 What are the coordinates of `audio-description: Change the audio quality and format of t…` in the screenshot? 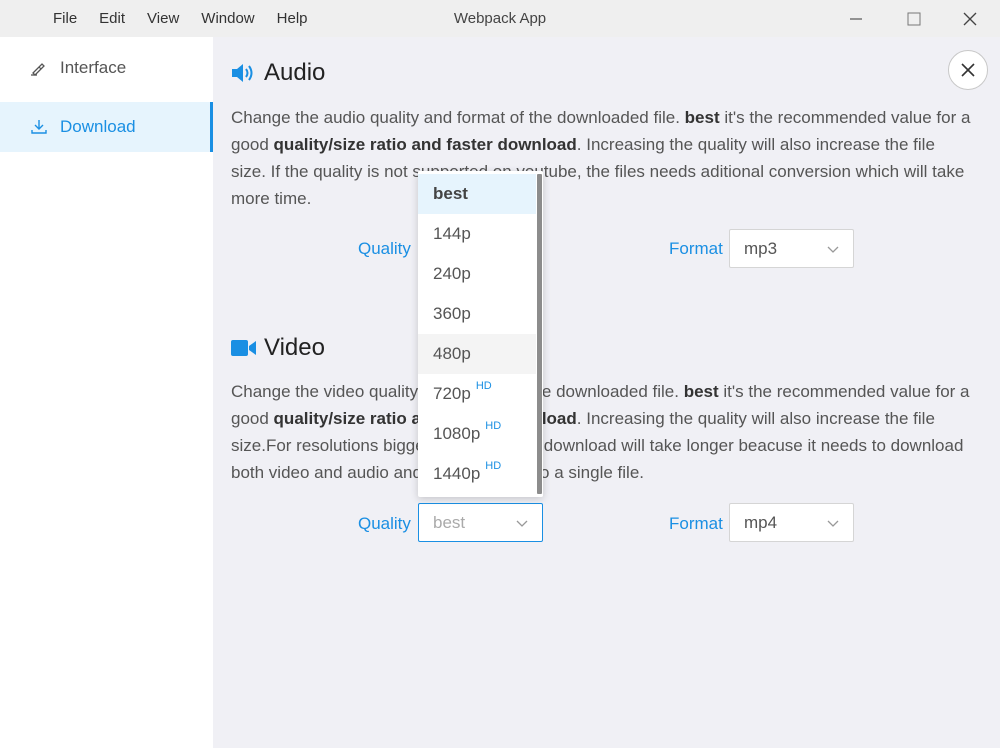 It's located at (601, 158).